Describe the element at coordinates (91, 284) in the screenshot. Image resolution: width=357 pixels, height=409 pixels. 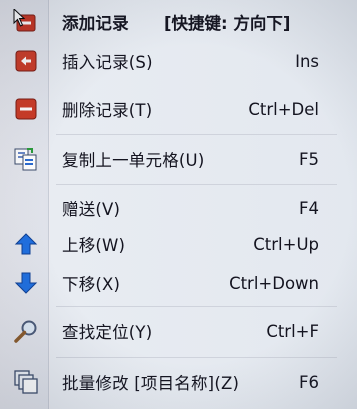
I see `menu-item-label: 下移(X)` at that location.